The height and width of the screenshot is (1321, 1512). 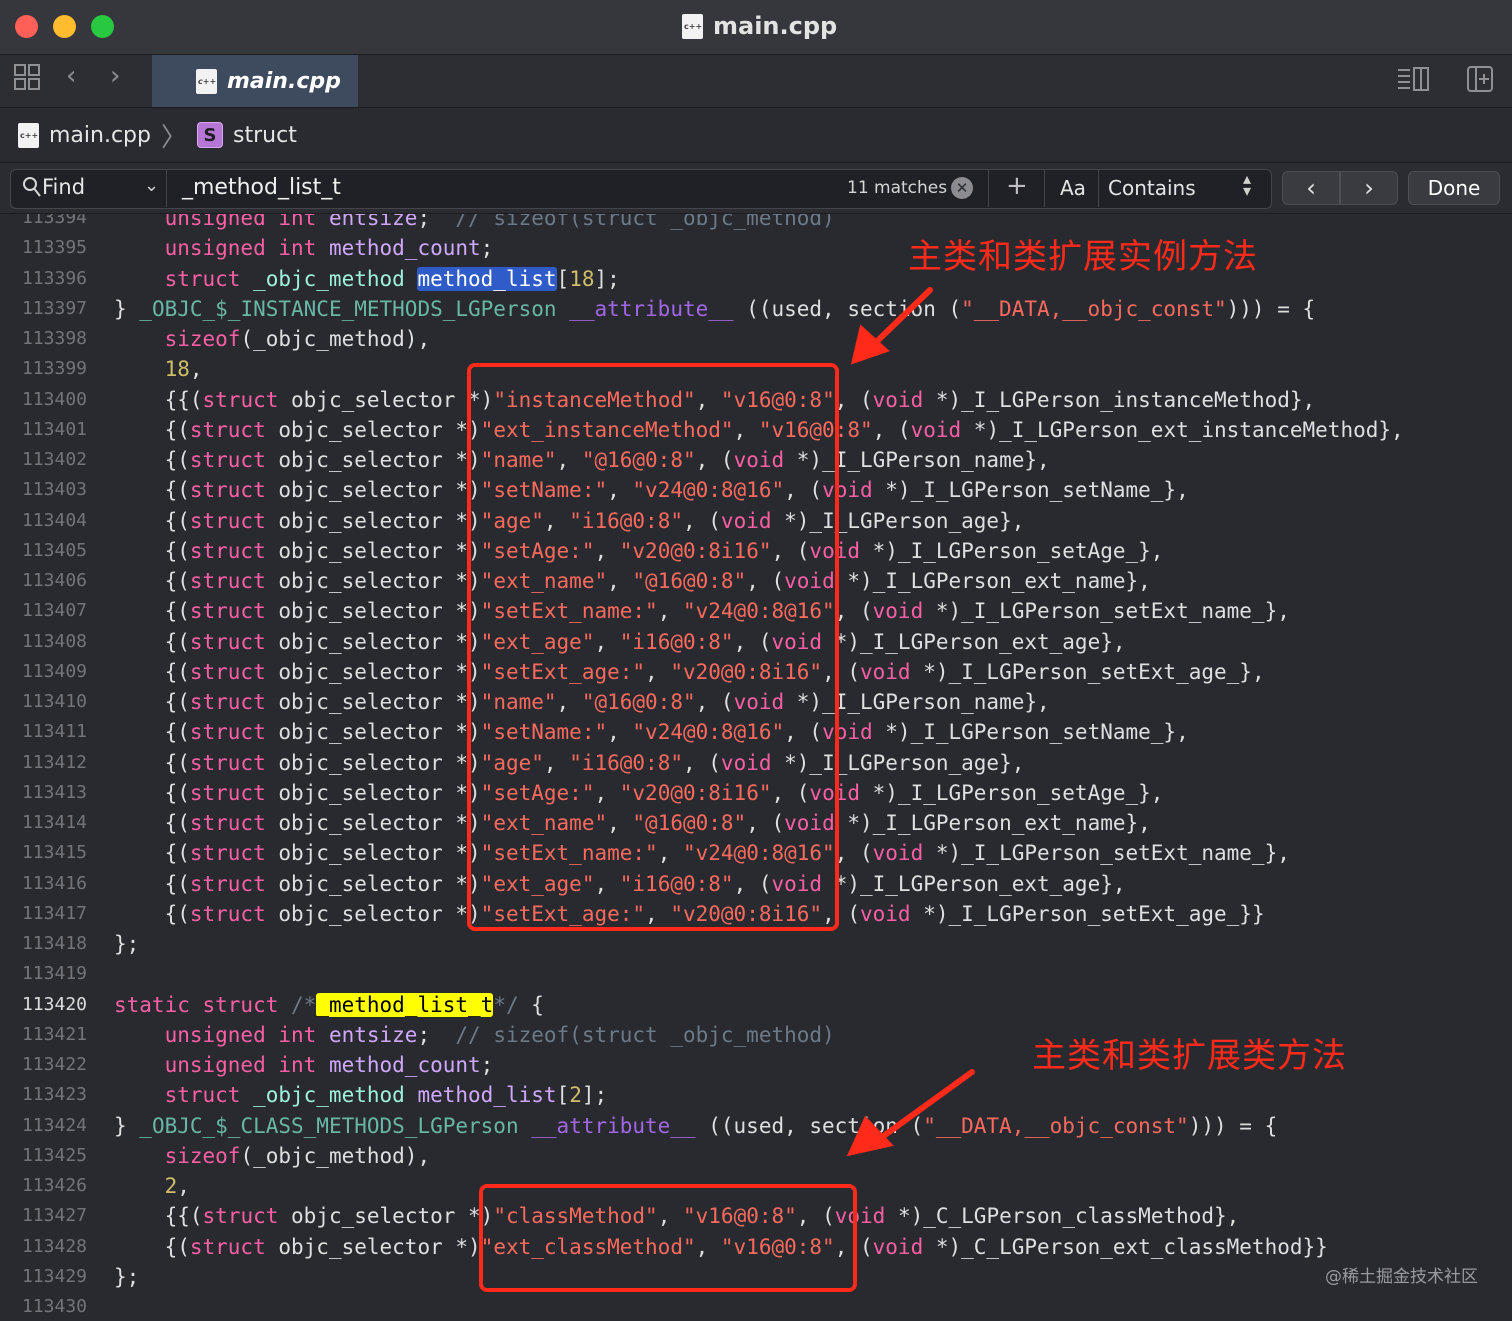 What do you see at coordinates (1083, 257) in the screenshot?
I see `annotation-instance-label: 主类和类扩展实例方法` at bounding box center [1083, 257].